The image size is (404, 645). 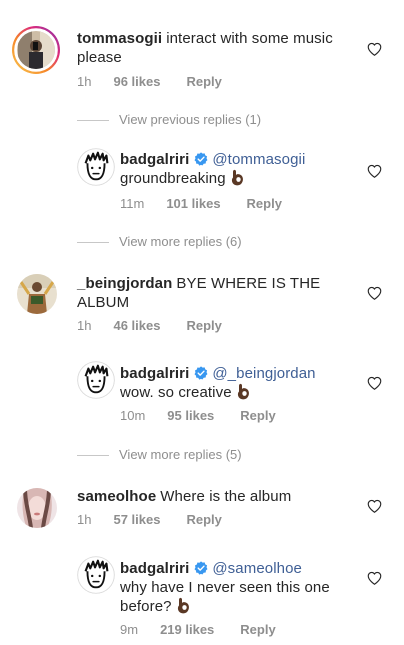 I want to click on comment-meta: 1h 96 likes Reply, so click(x=149, y=81).